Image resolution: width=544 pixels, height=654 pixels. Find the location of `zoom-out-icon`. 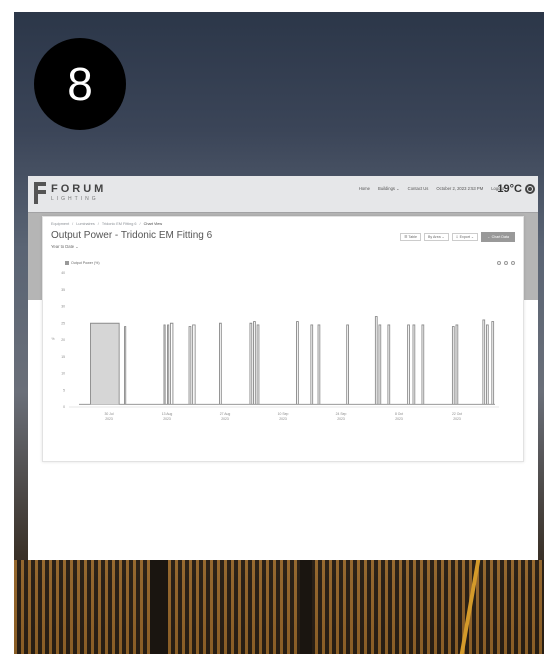

zoom-out-icon is located at coordinates (506, 263).